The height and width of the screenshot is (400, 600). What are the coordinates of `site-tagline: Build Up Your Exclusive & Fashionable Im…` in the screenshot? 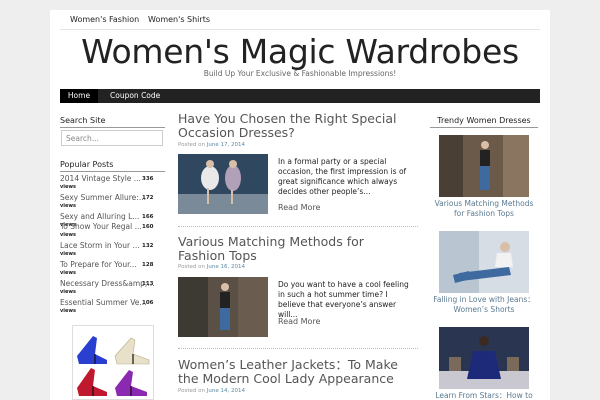 It's located at (300, 73).